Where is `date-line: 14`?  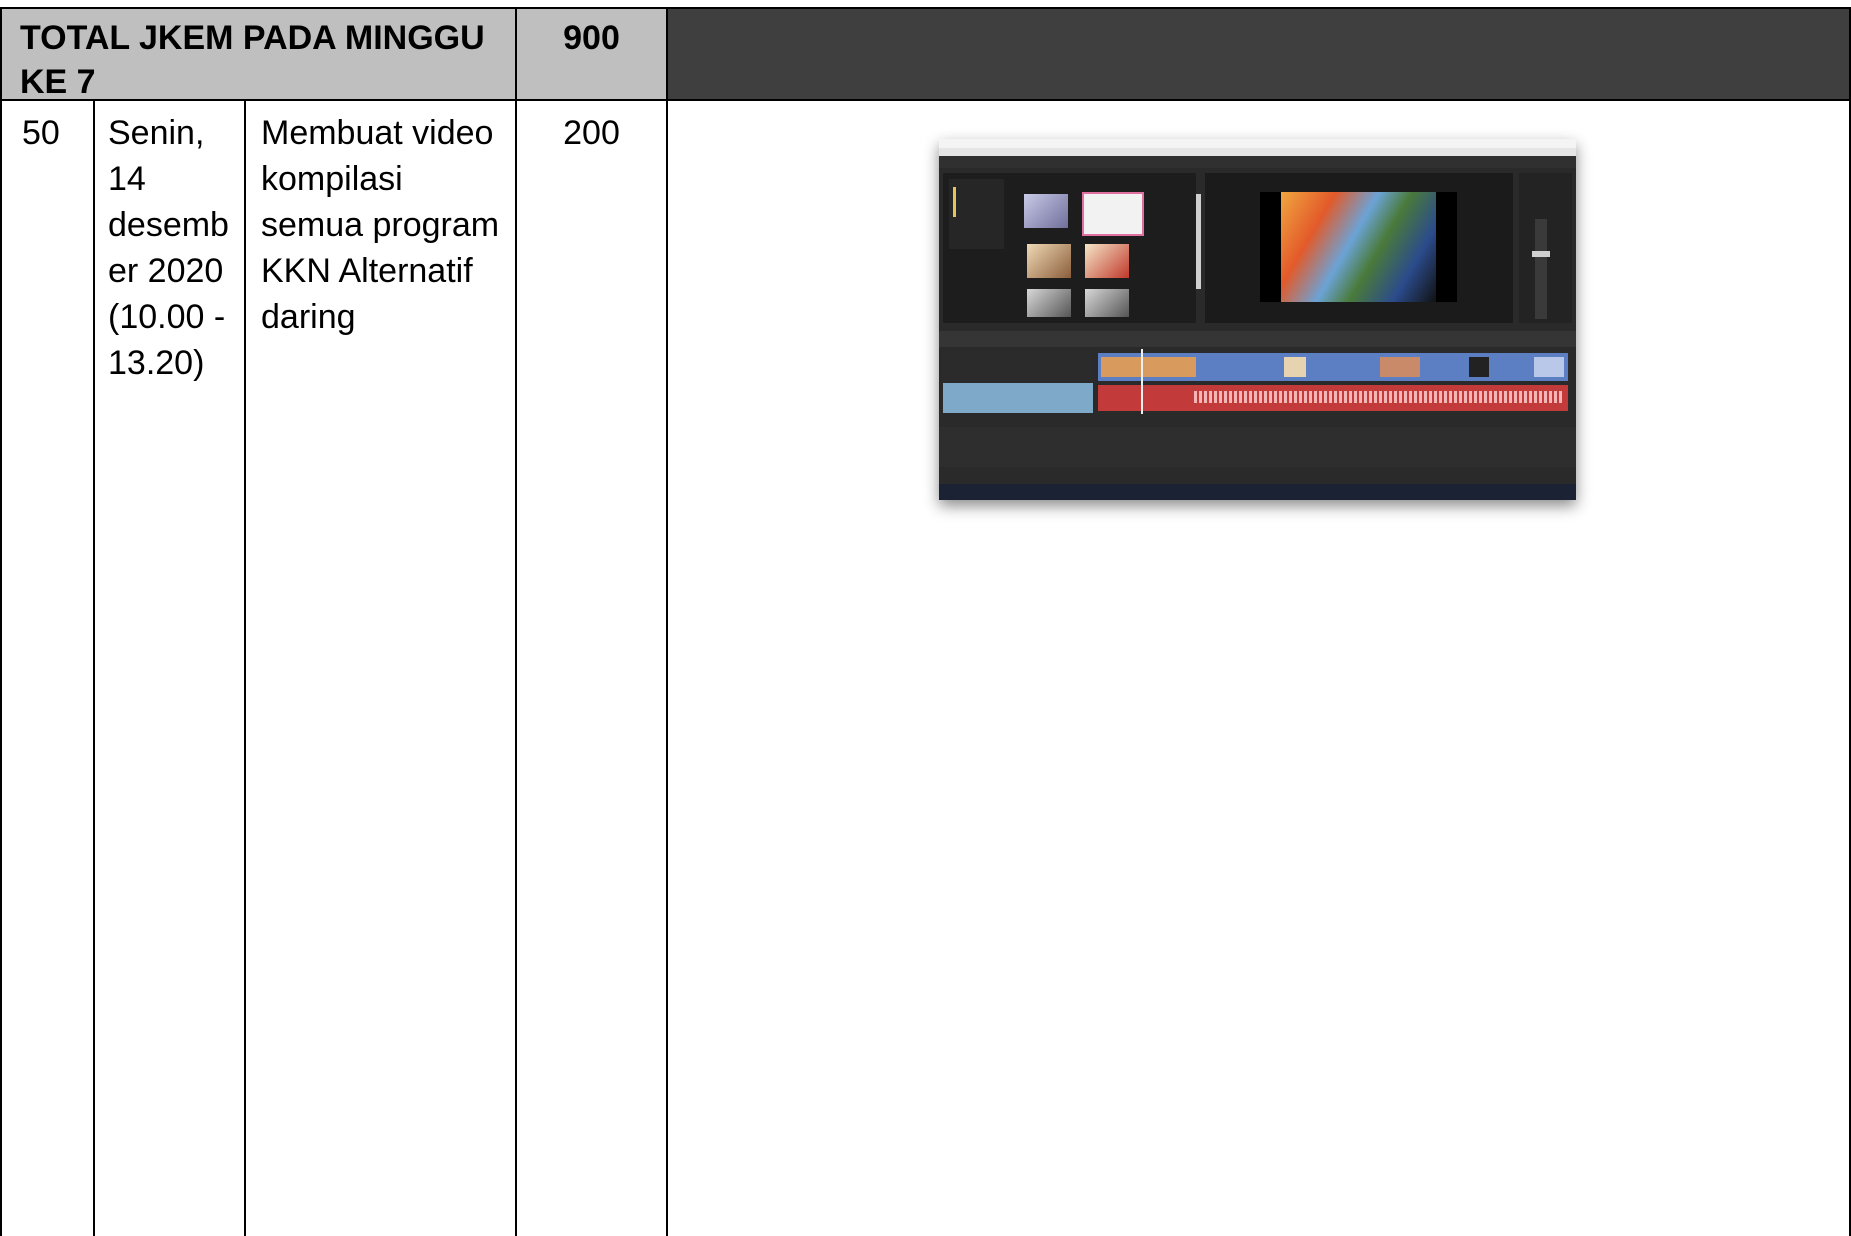
date-line: 14 is located at coordinates (127, 179).